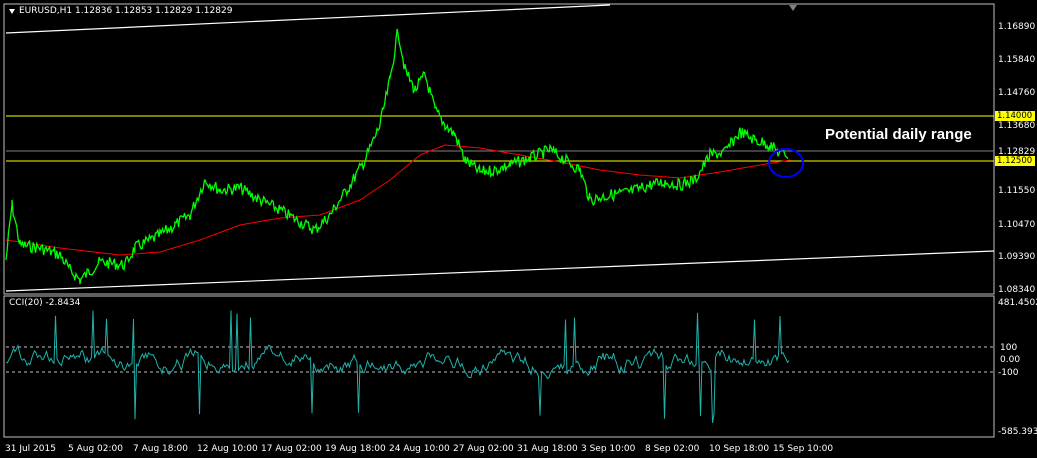 The width and height of the screenshot is (1037, 458). What do you see at coordinates (1017, 303) in the screenshot?
I see `cci-label-max: 481.4502` at bounding box center [1017, 303].